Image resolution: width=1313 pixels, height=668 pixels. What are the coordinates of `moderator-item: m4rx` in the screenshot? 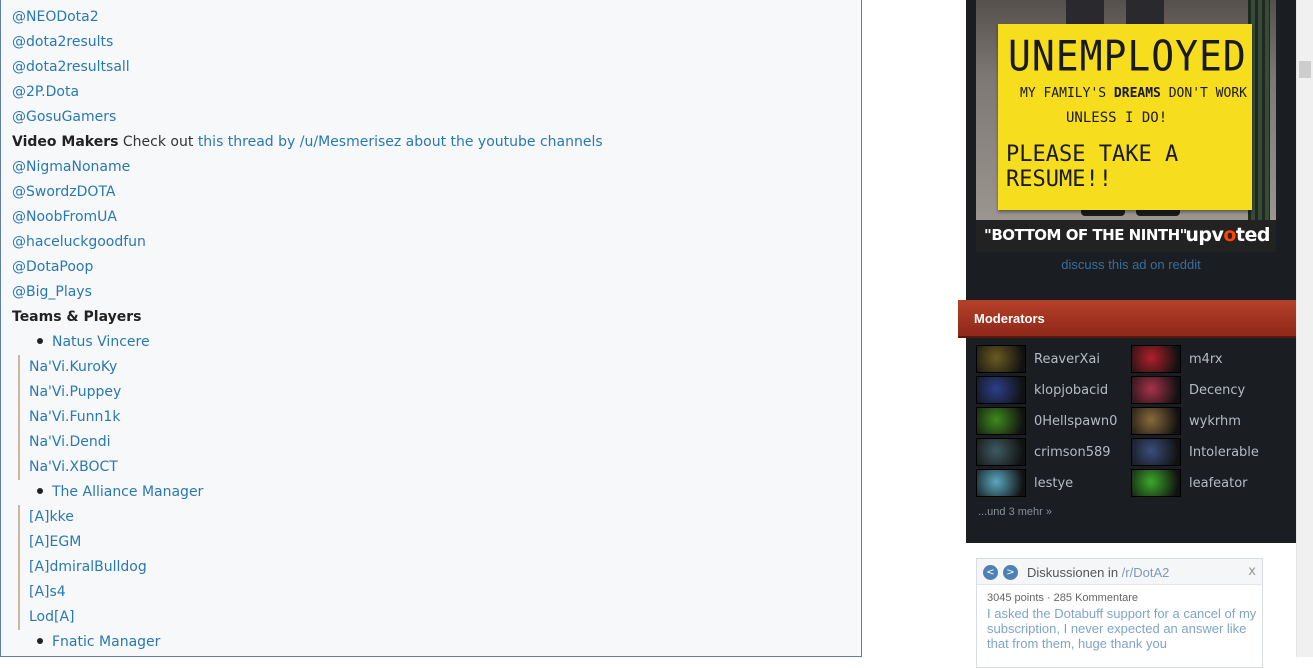 It's located at (1177, 359).